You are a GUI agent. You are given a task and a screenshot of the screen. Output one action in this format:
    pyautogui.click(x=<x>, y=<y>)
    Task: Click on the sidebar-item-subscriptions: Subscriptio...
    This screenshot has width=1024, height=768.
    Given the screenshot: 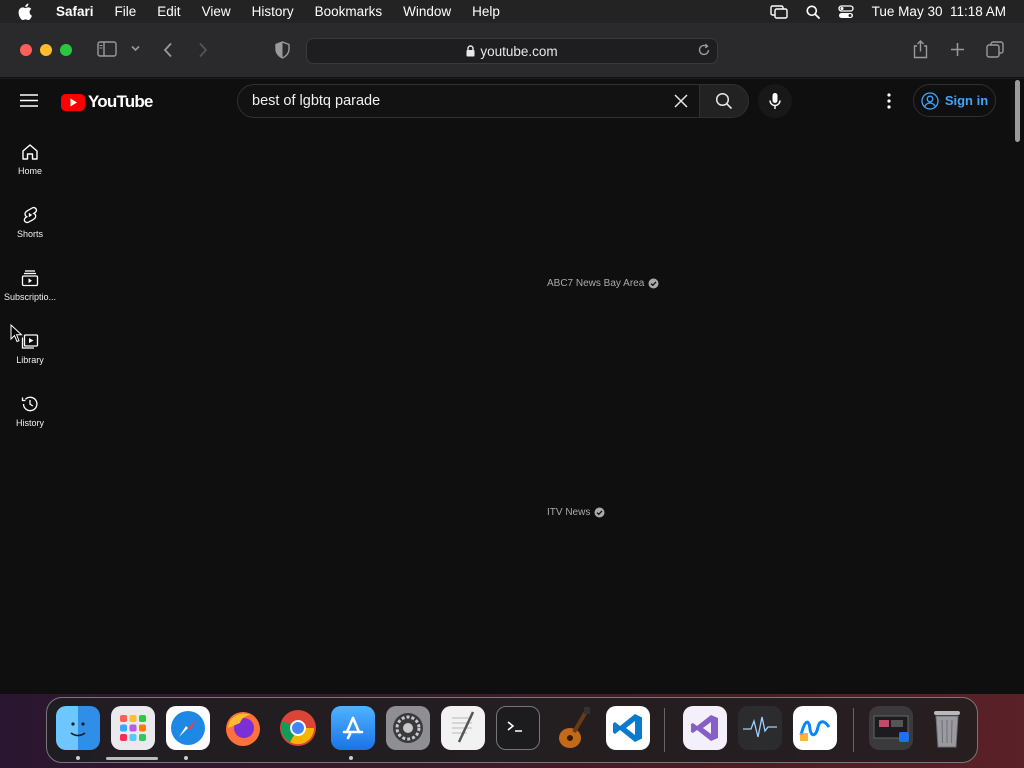 What is the action you would take?
    pyautogui.click(x=30, y=285)
    